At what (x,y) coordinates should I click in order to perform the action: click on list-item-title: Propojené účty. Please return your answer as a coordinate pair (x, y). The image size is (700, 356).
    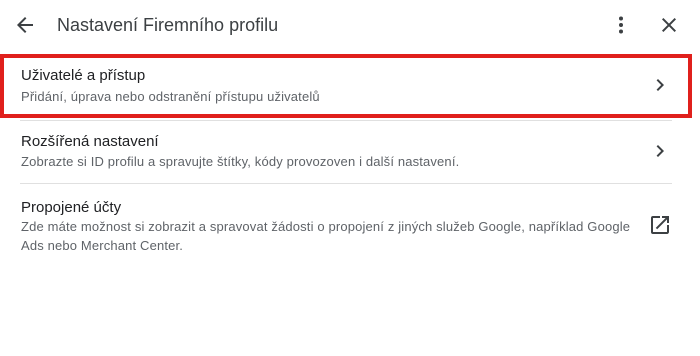
    Looking at the image, I should click on (71, 207).